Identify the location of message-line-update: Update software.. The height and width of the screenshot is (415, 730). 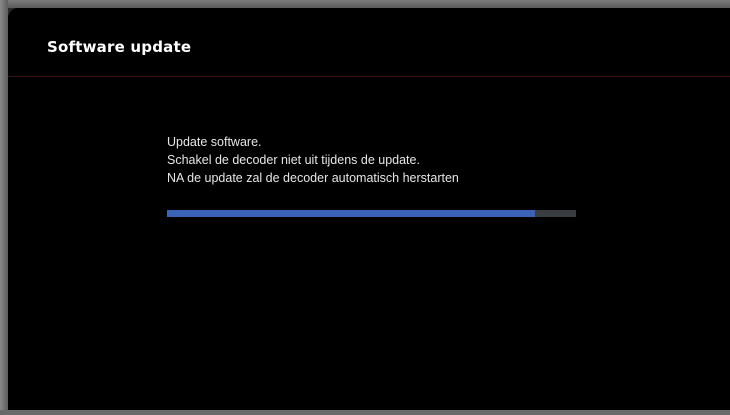
(214, 142).